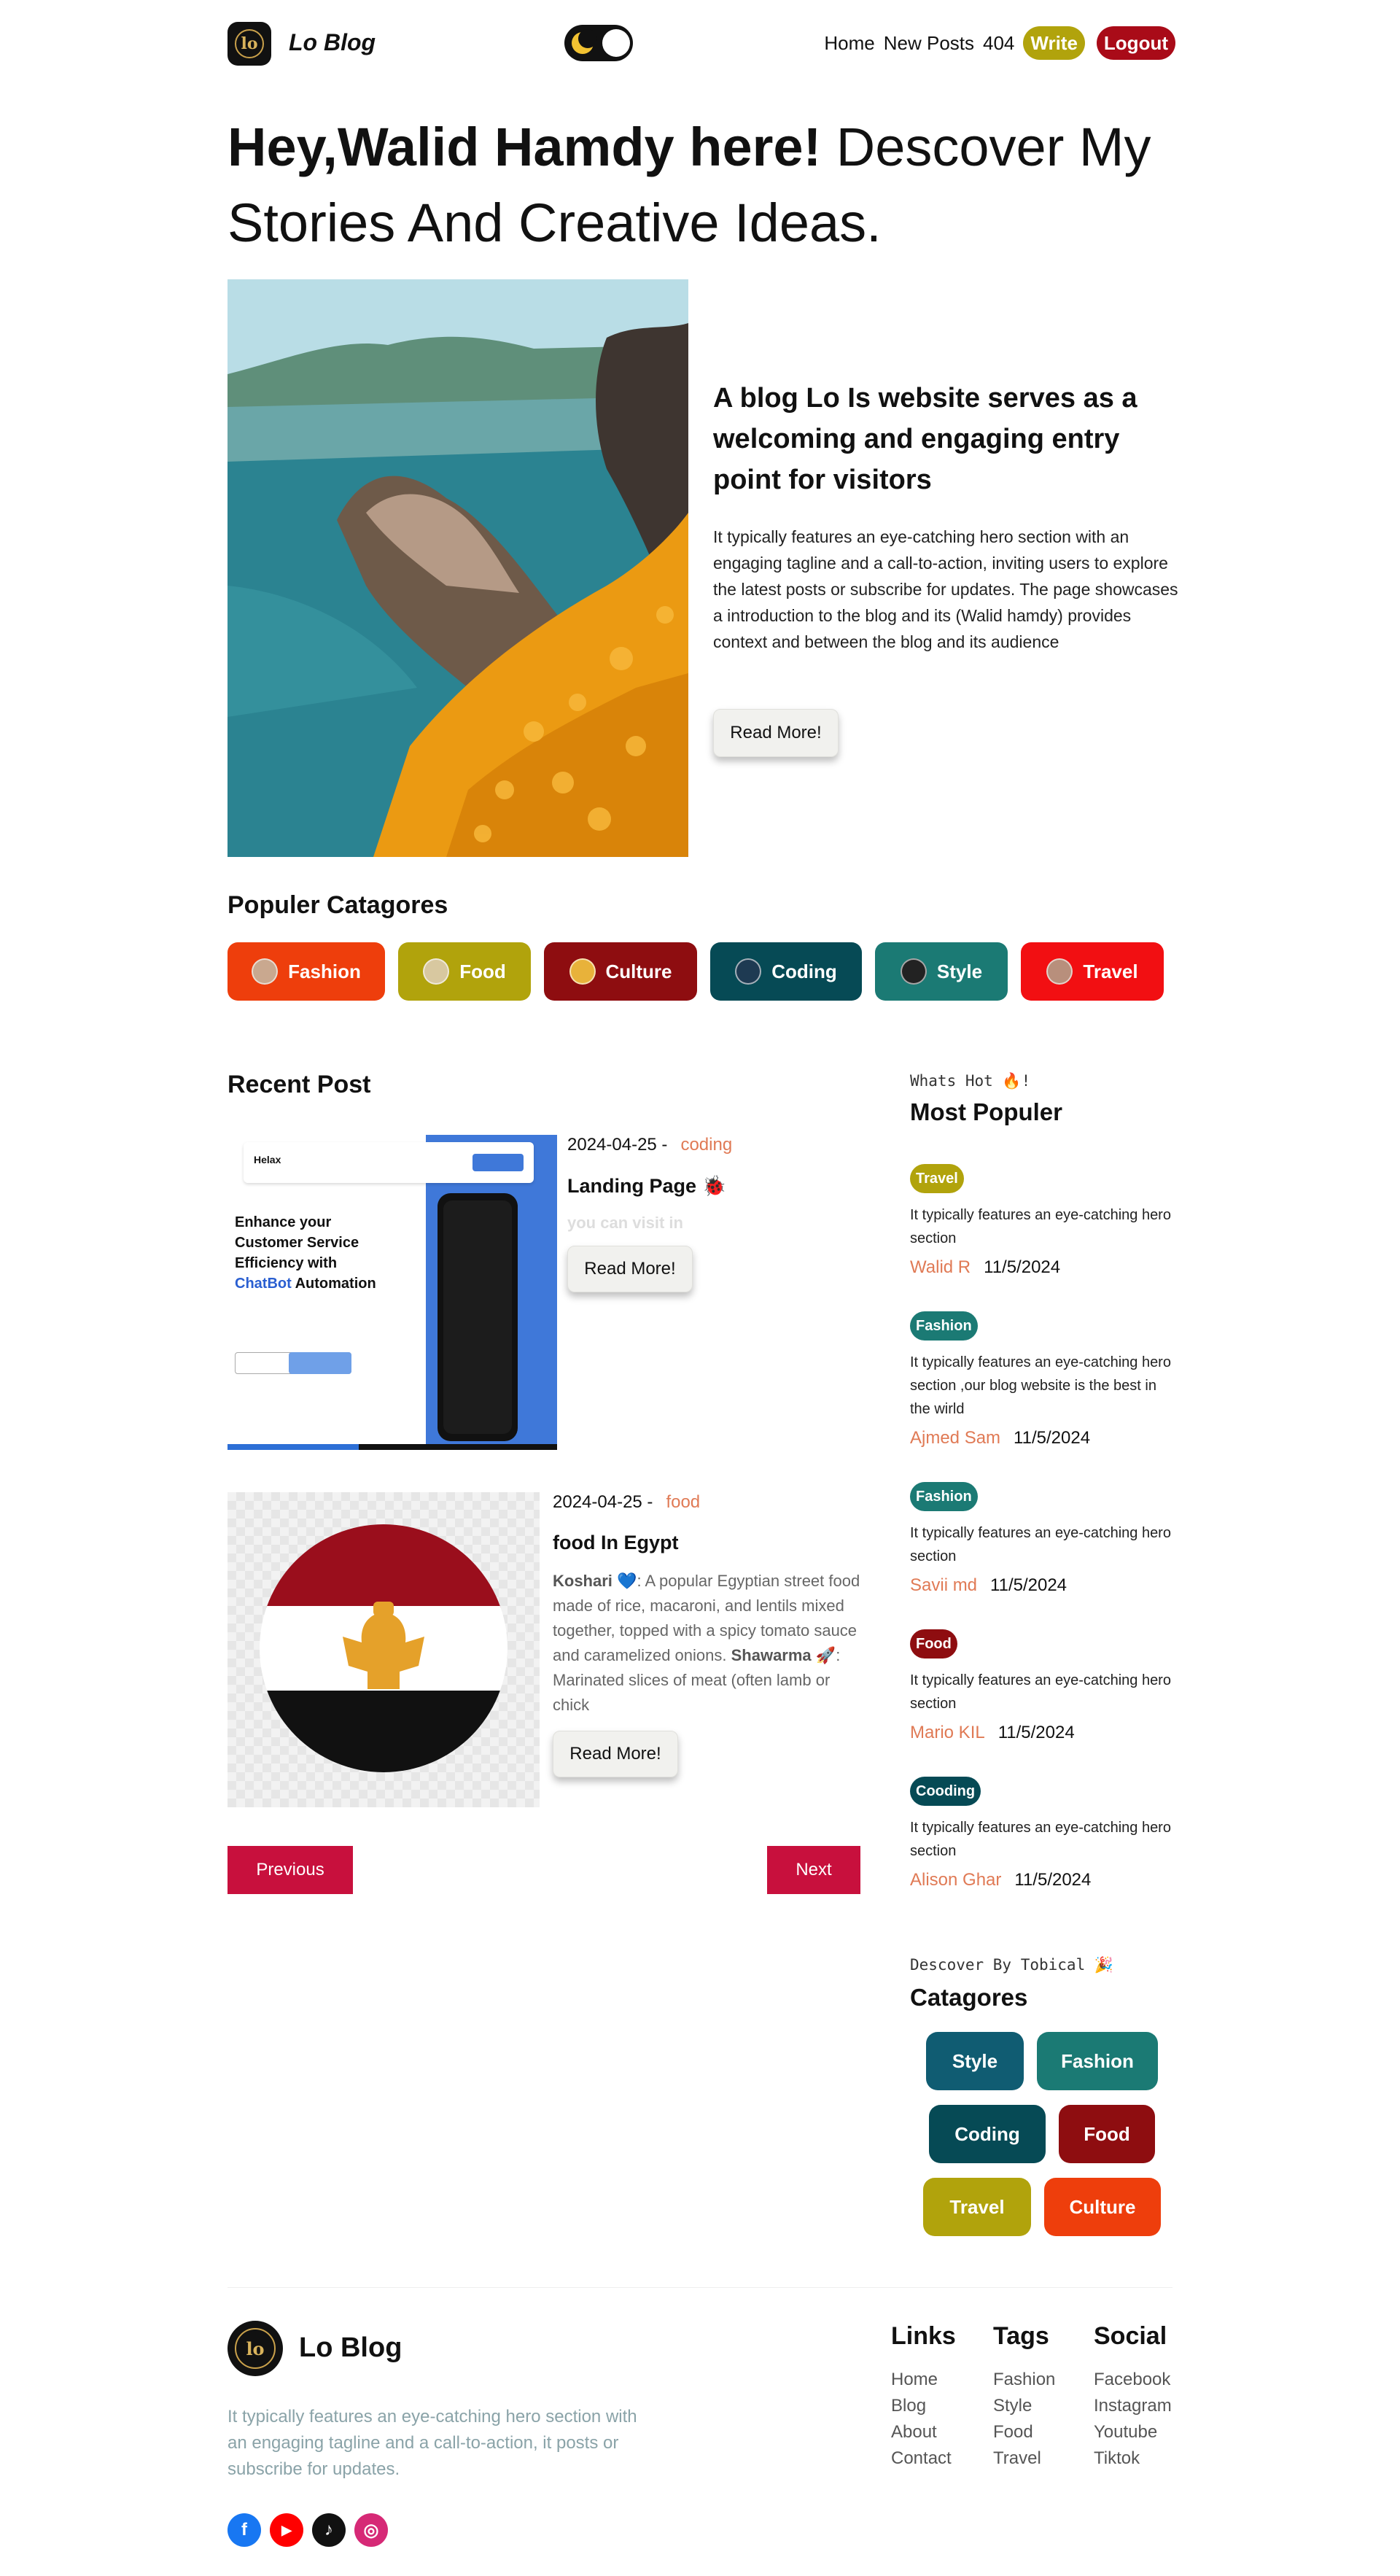  I want to click on category-culture: Culture, so click(620, 971).